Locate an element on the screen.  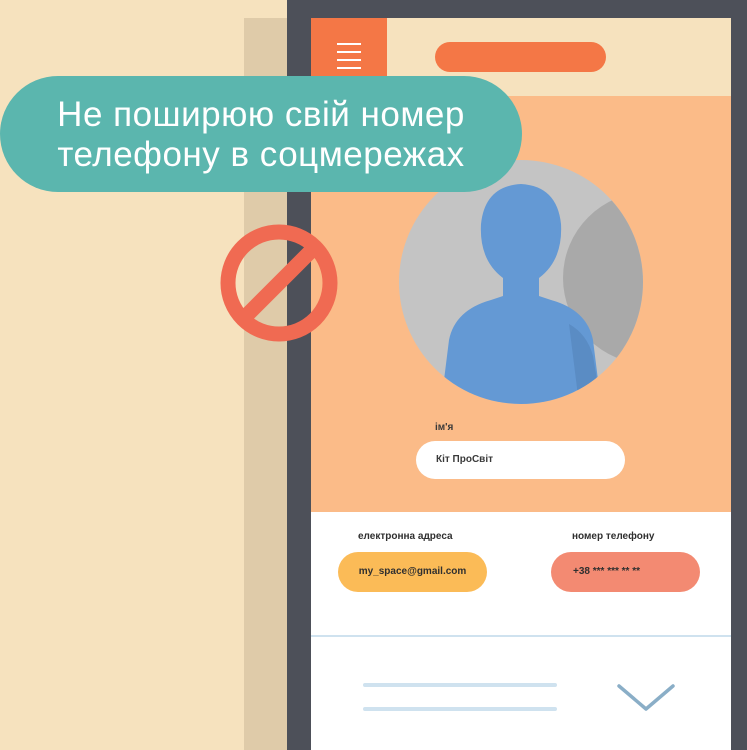
no-sign-icon is located at coordinates (279, 283).